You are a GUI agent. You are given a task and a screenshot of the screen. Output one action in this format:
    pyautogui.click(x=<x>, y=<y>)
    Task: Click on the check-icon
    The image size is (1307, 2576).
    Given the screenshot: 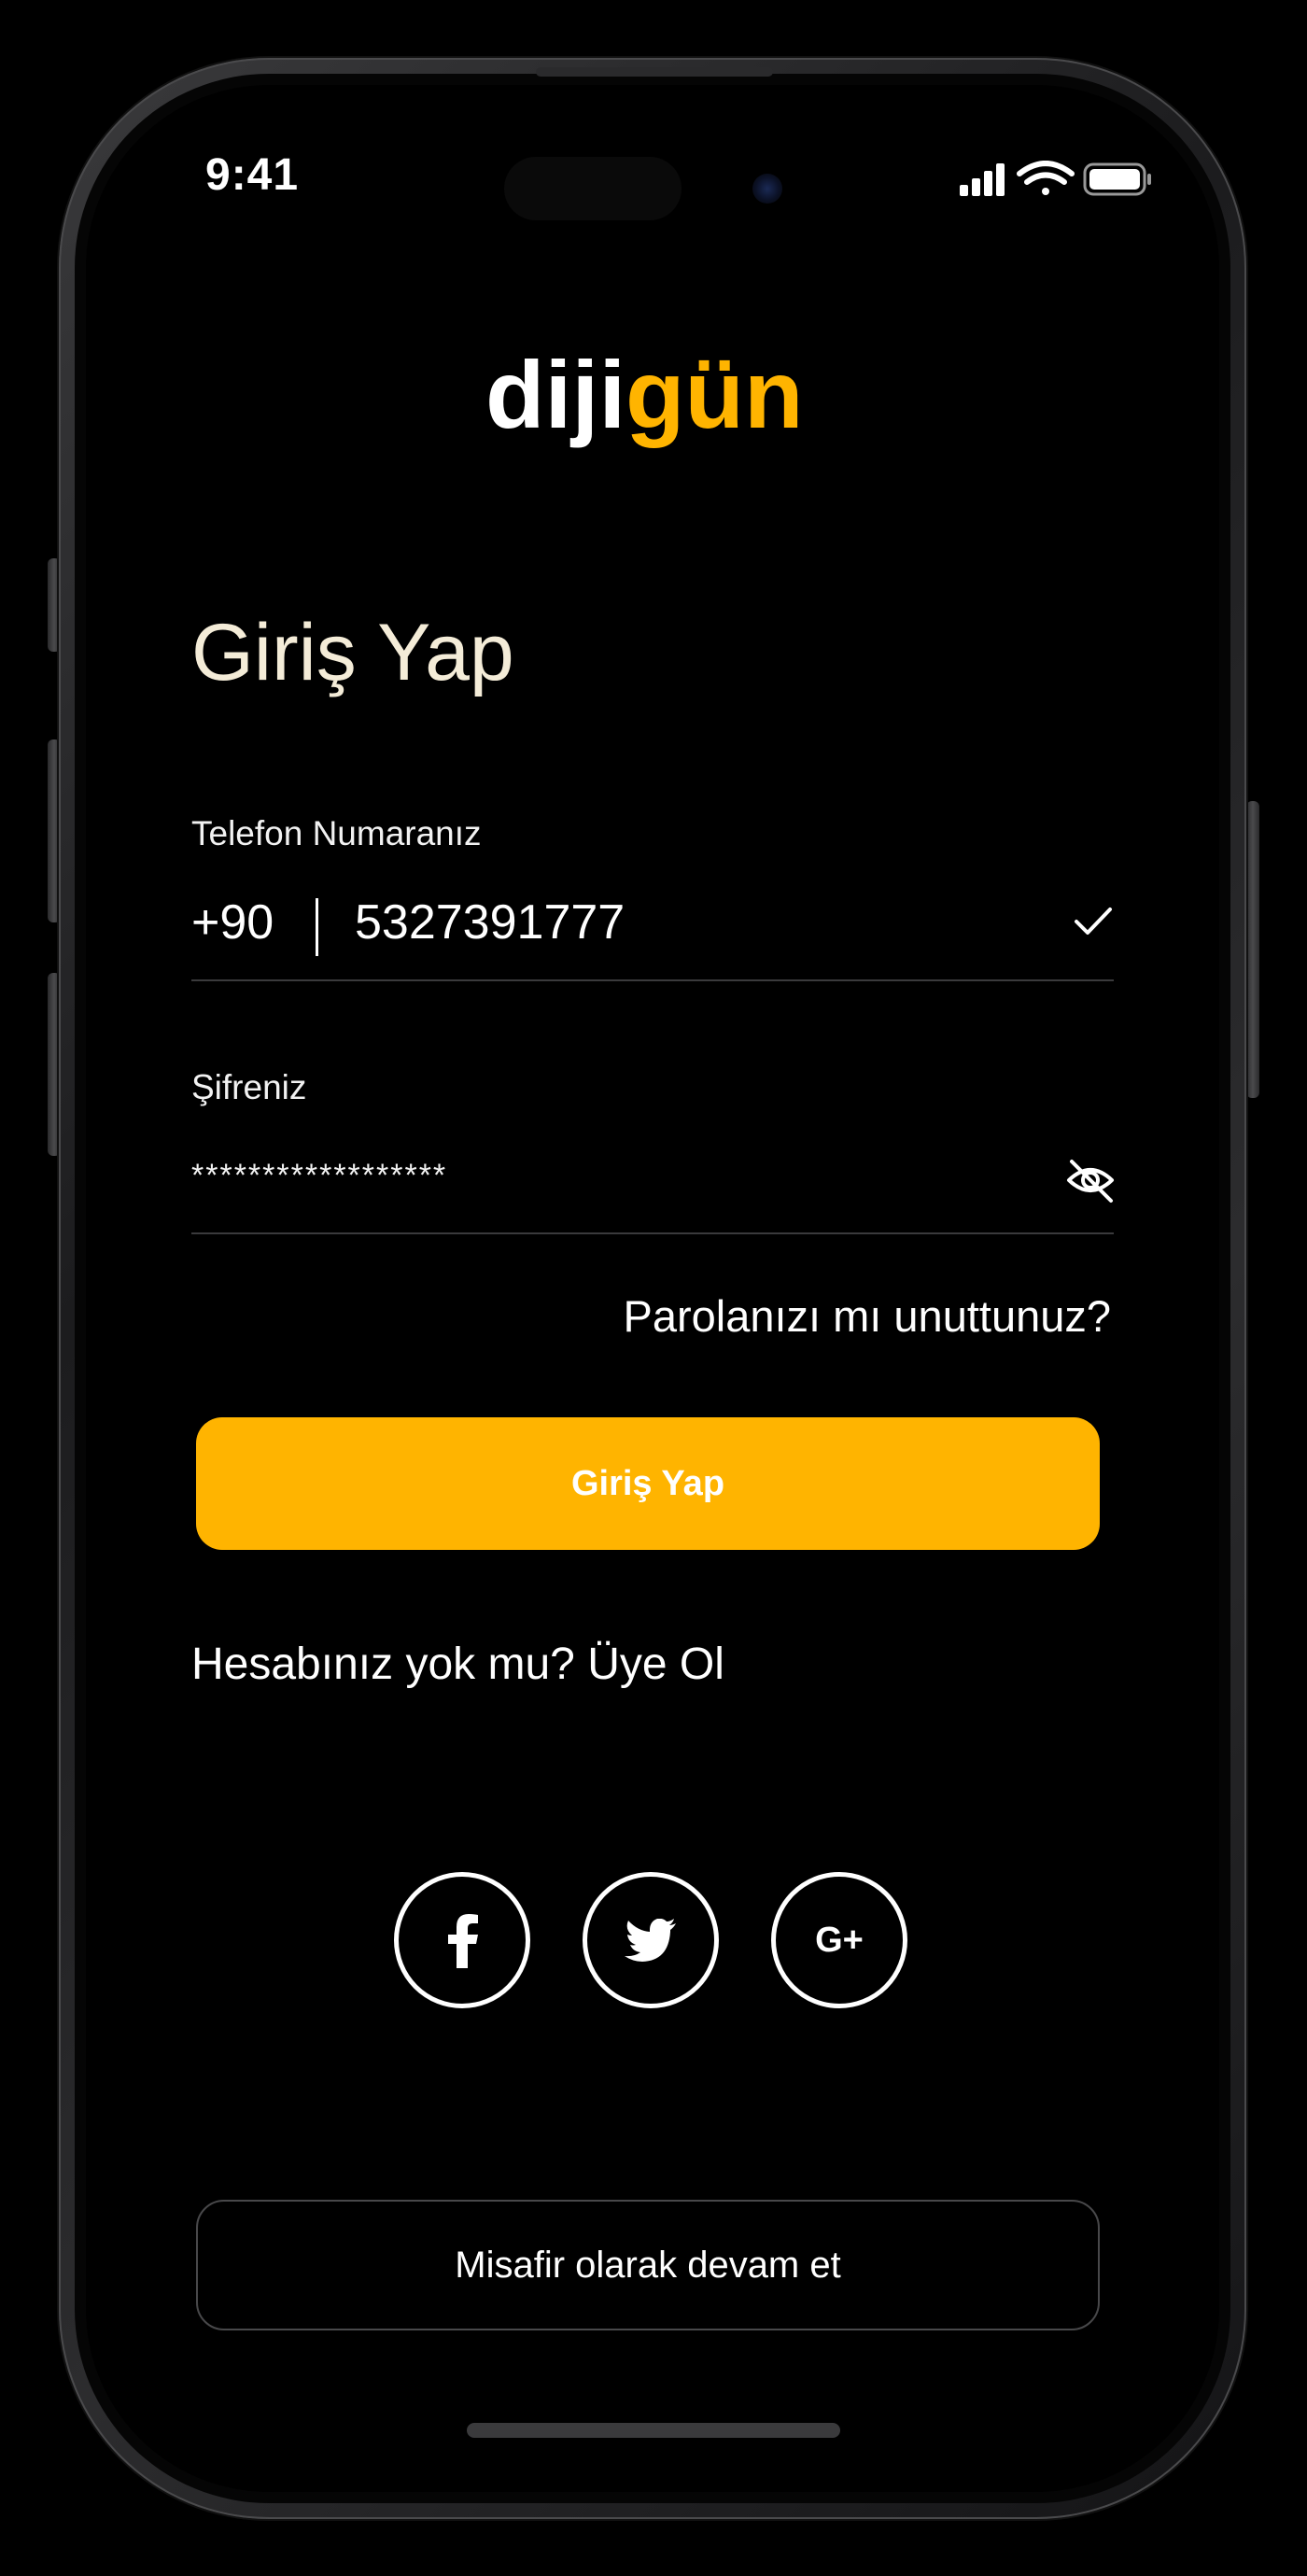 What is the action you would take?
    pyautogui.click(x=1094, y=922)
    